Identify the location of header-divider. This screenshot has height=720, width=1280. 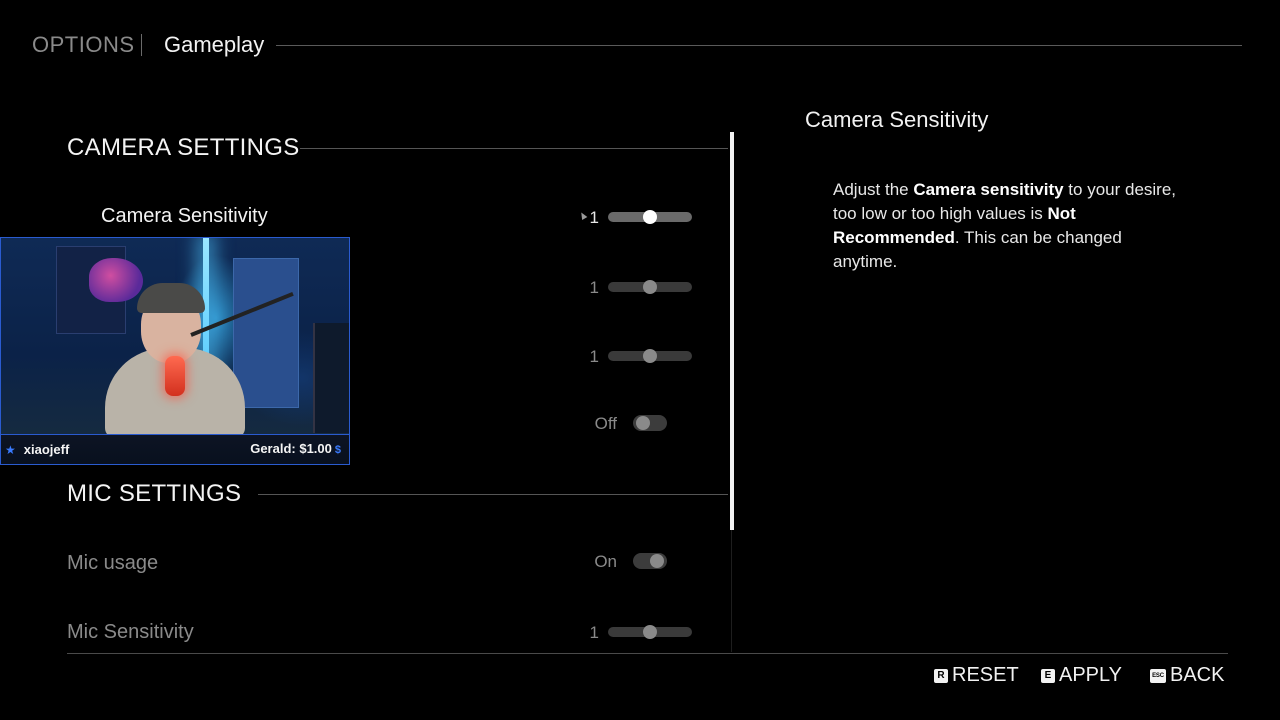
(759, 45).